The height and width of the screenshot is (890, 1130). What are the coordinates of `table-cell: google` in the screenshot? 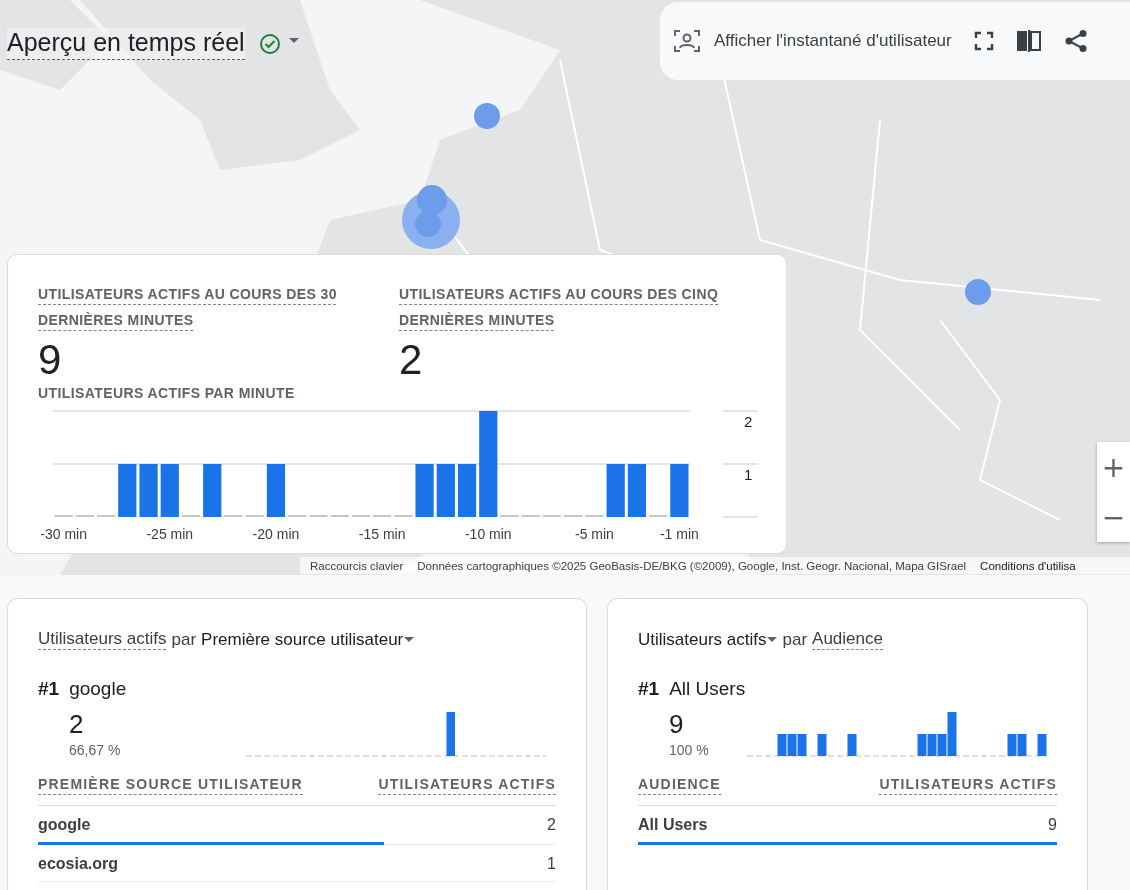 It's located at (64, 825).